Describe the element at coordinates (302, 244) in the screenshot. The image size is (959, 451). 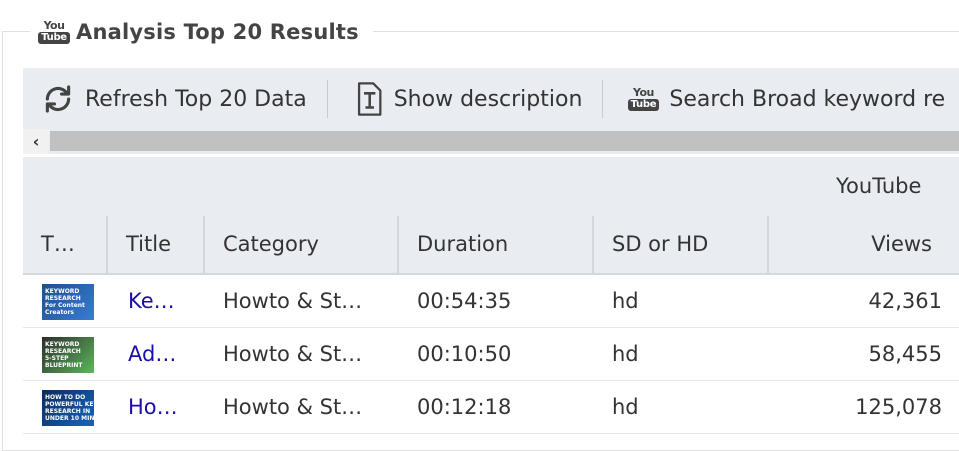
I see `column-header-category: Category` at that location.